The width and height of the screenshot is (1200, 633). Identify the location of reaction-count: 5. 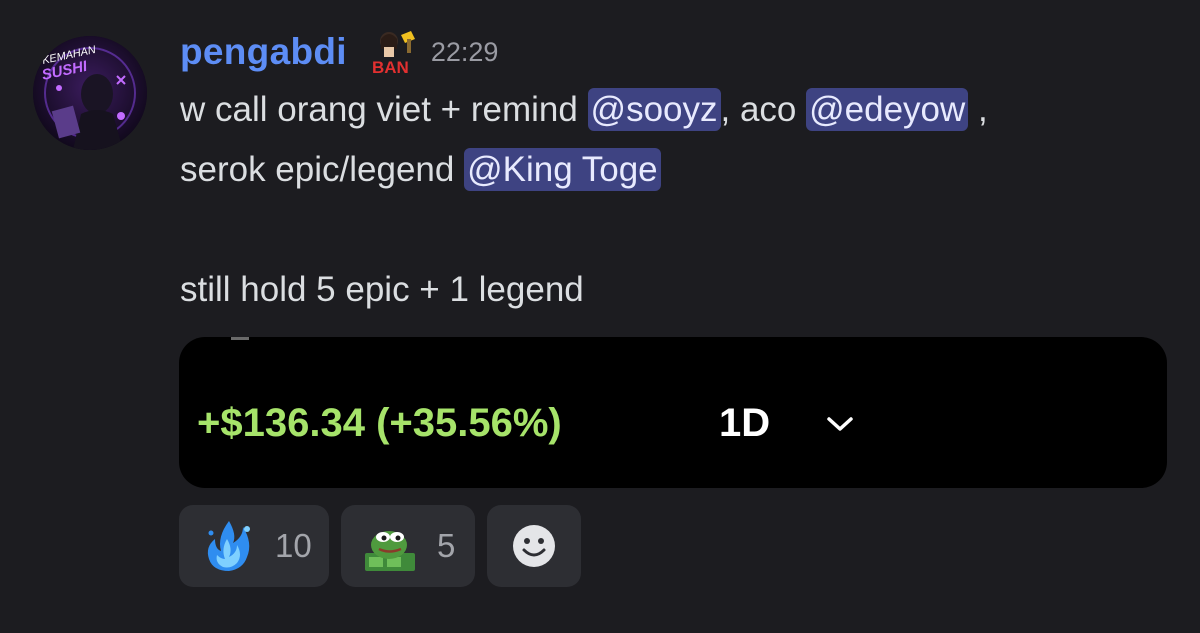
(446, 545).